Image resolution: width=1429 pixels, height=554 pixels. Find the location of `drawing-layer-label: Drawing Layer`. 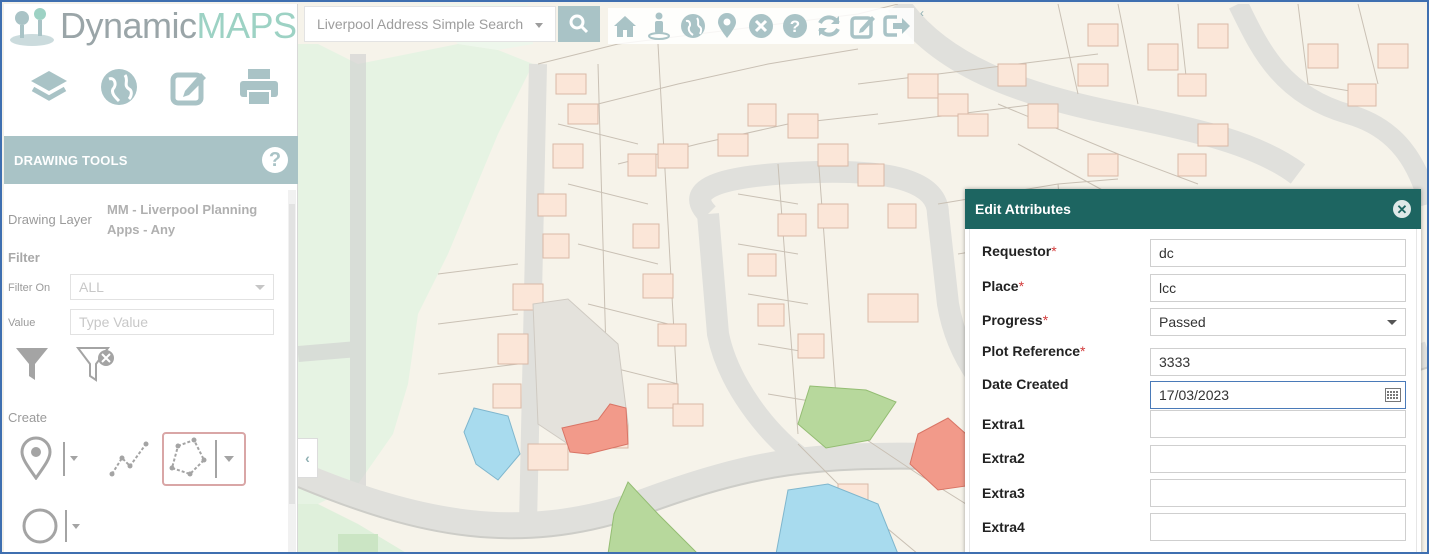

drawing-layer-label: Drawing Layer is located at coordinates (50, 219).